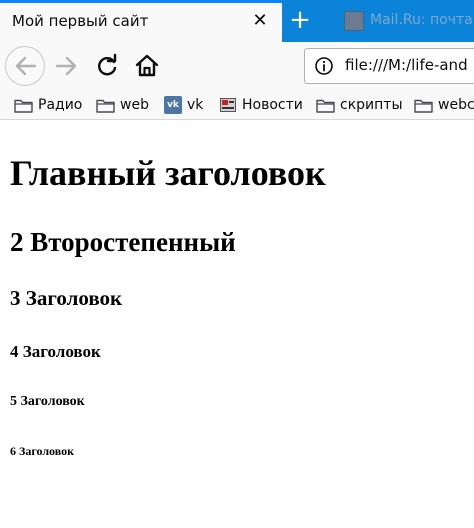 This screenshot has height=528, width=474. What do you see at coordinates (168, 173) in the screenshot?
I see `heading-1: Главный заголовок` at bounding box center [168, 173].